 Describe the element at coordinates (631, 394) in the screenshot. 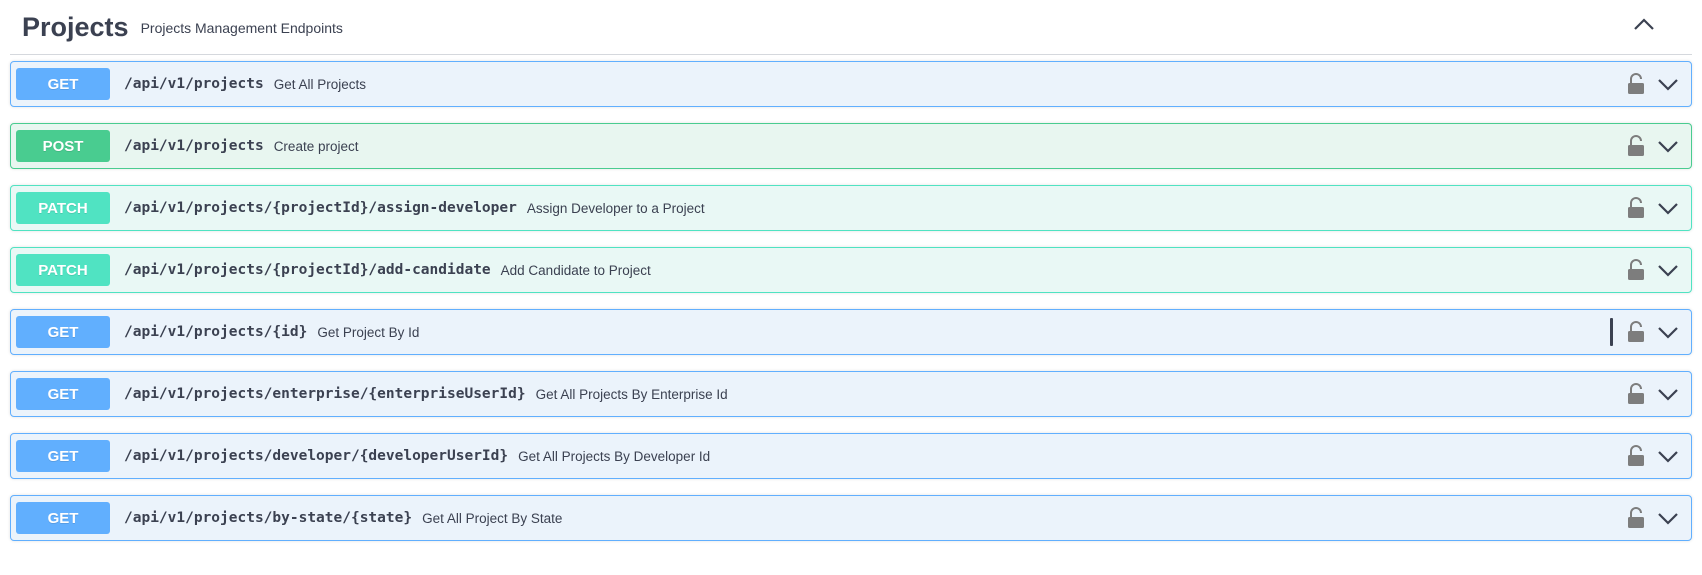

I see `operation-summary: Get All Projects By Enterprise Id` at that location.